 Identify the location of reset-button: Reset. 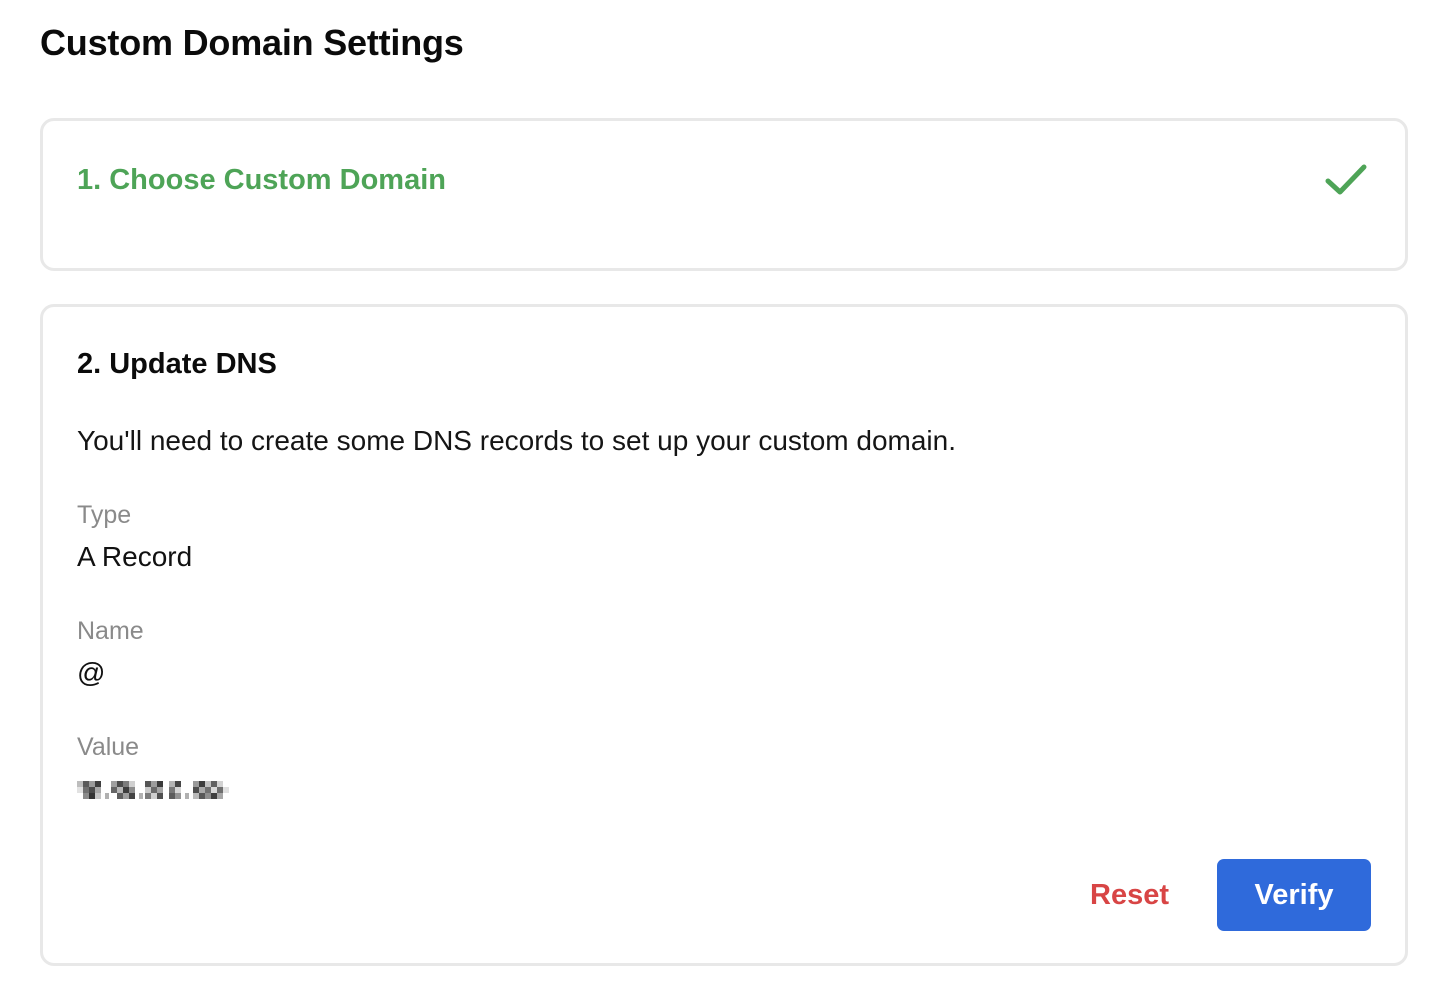
(1129, 895).